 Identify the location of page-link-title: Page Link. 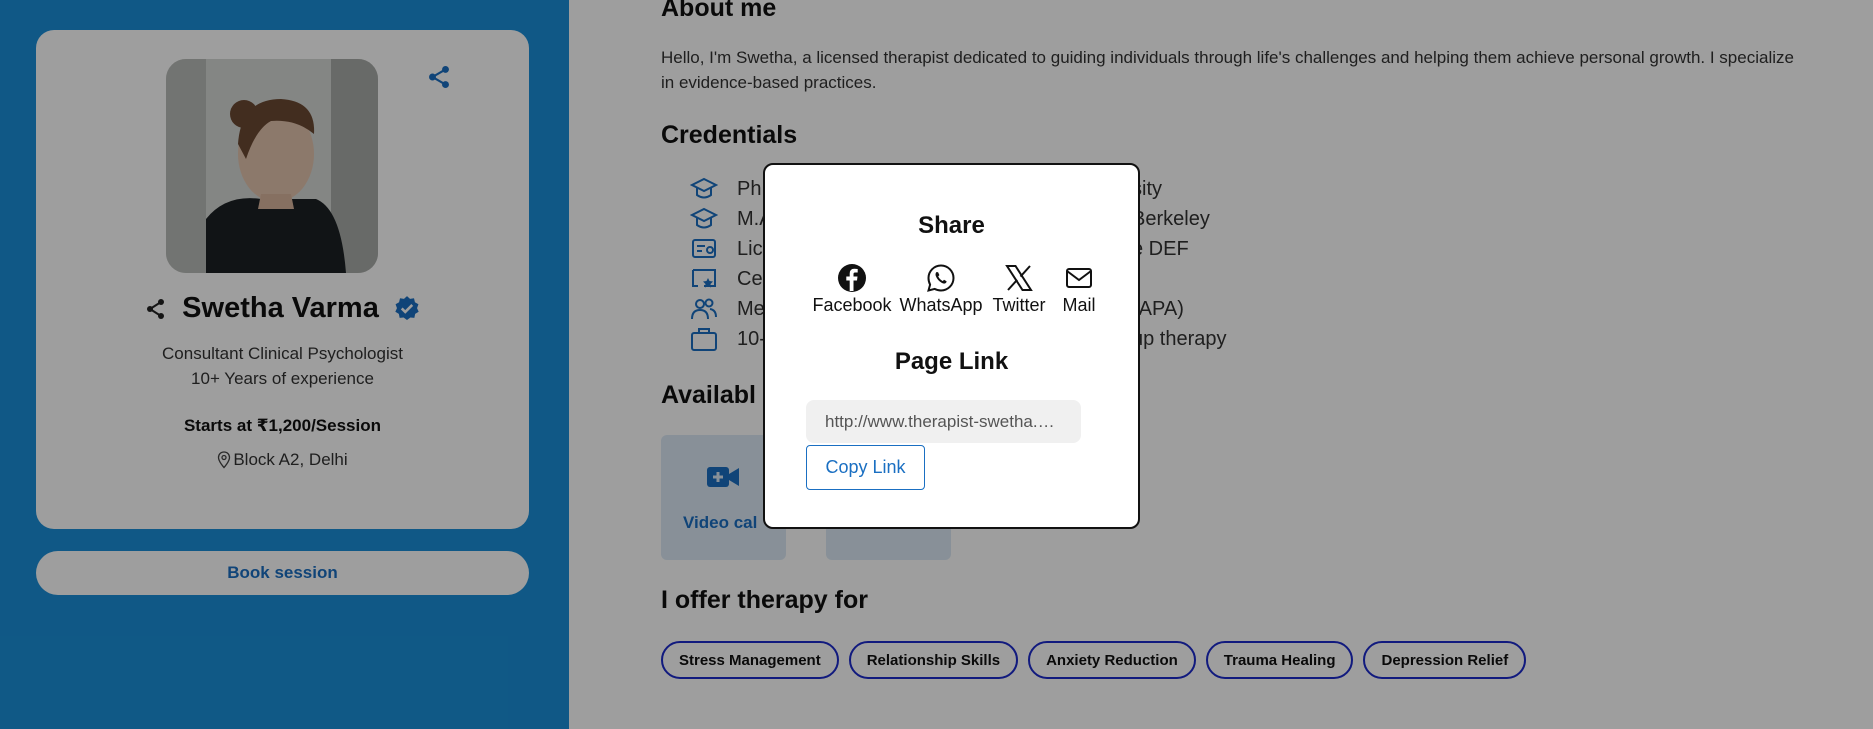
(951, 361).